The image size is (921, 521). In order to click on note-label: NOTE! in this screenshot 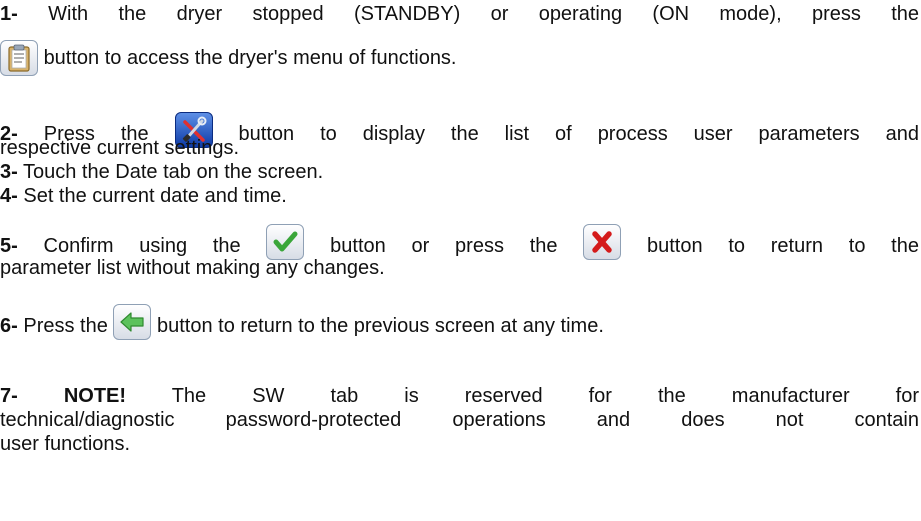, I will do `click(95, 396)`.